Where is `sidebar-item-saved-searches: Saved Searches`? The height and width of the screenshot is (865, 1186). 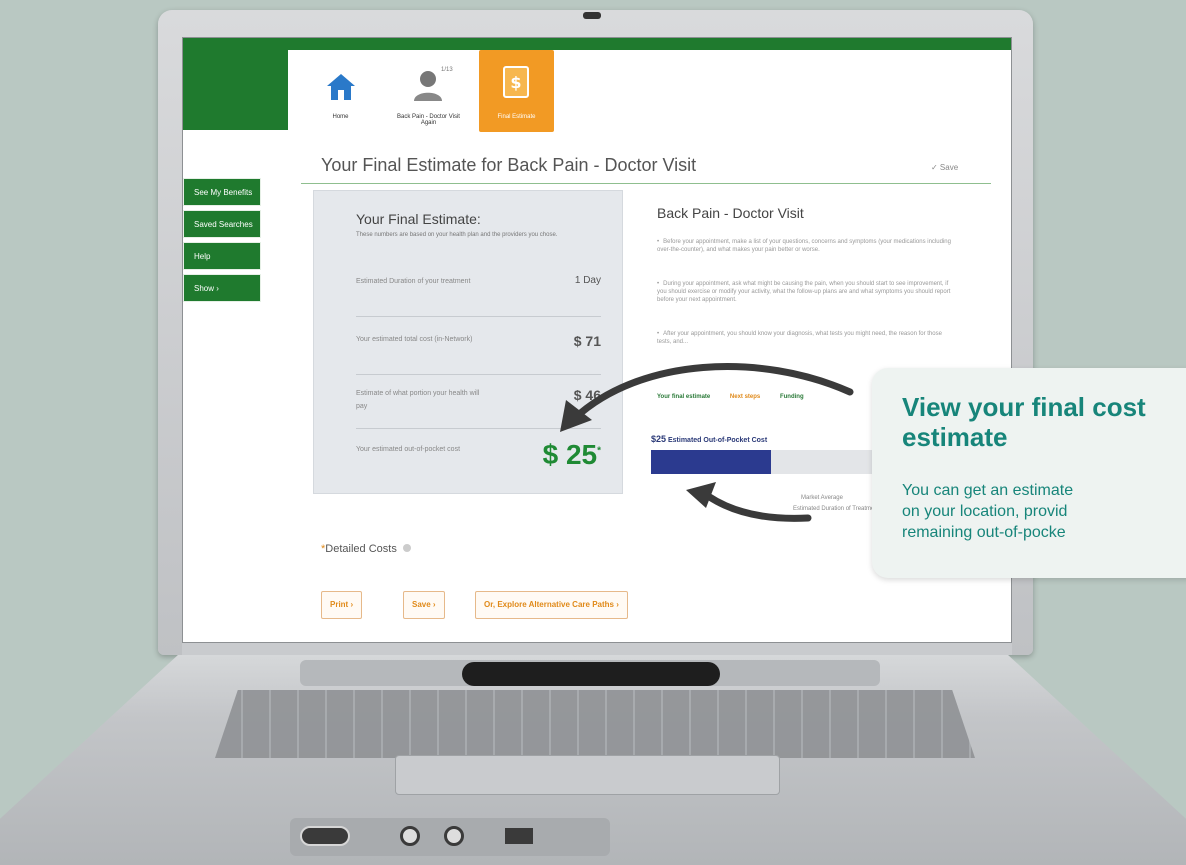 sidebar-item-saved-searches: Saved Searches is located at coordinates (222, 224).